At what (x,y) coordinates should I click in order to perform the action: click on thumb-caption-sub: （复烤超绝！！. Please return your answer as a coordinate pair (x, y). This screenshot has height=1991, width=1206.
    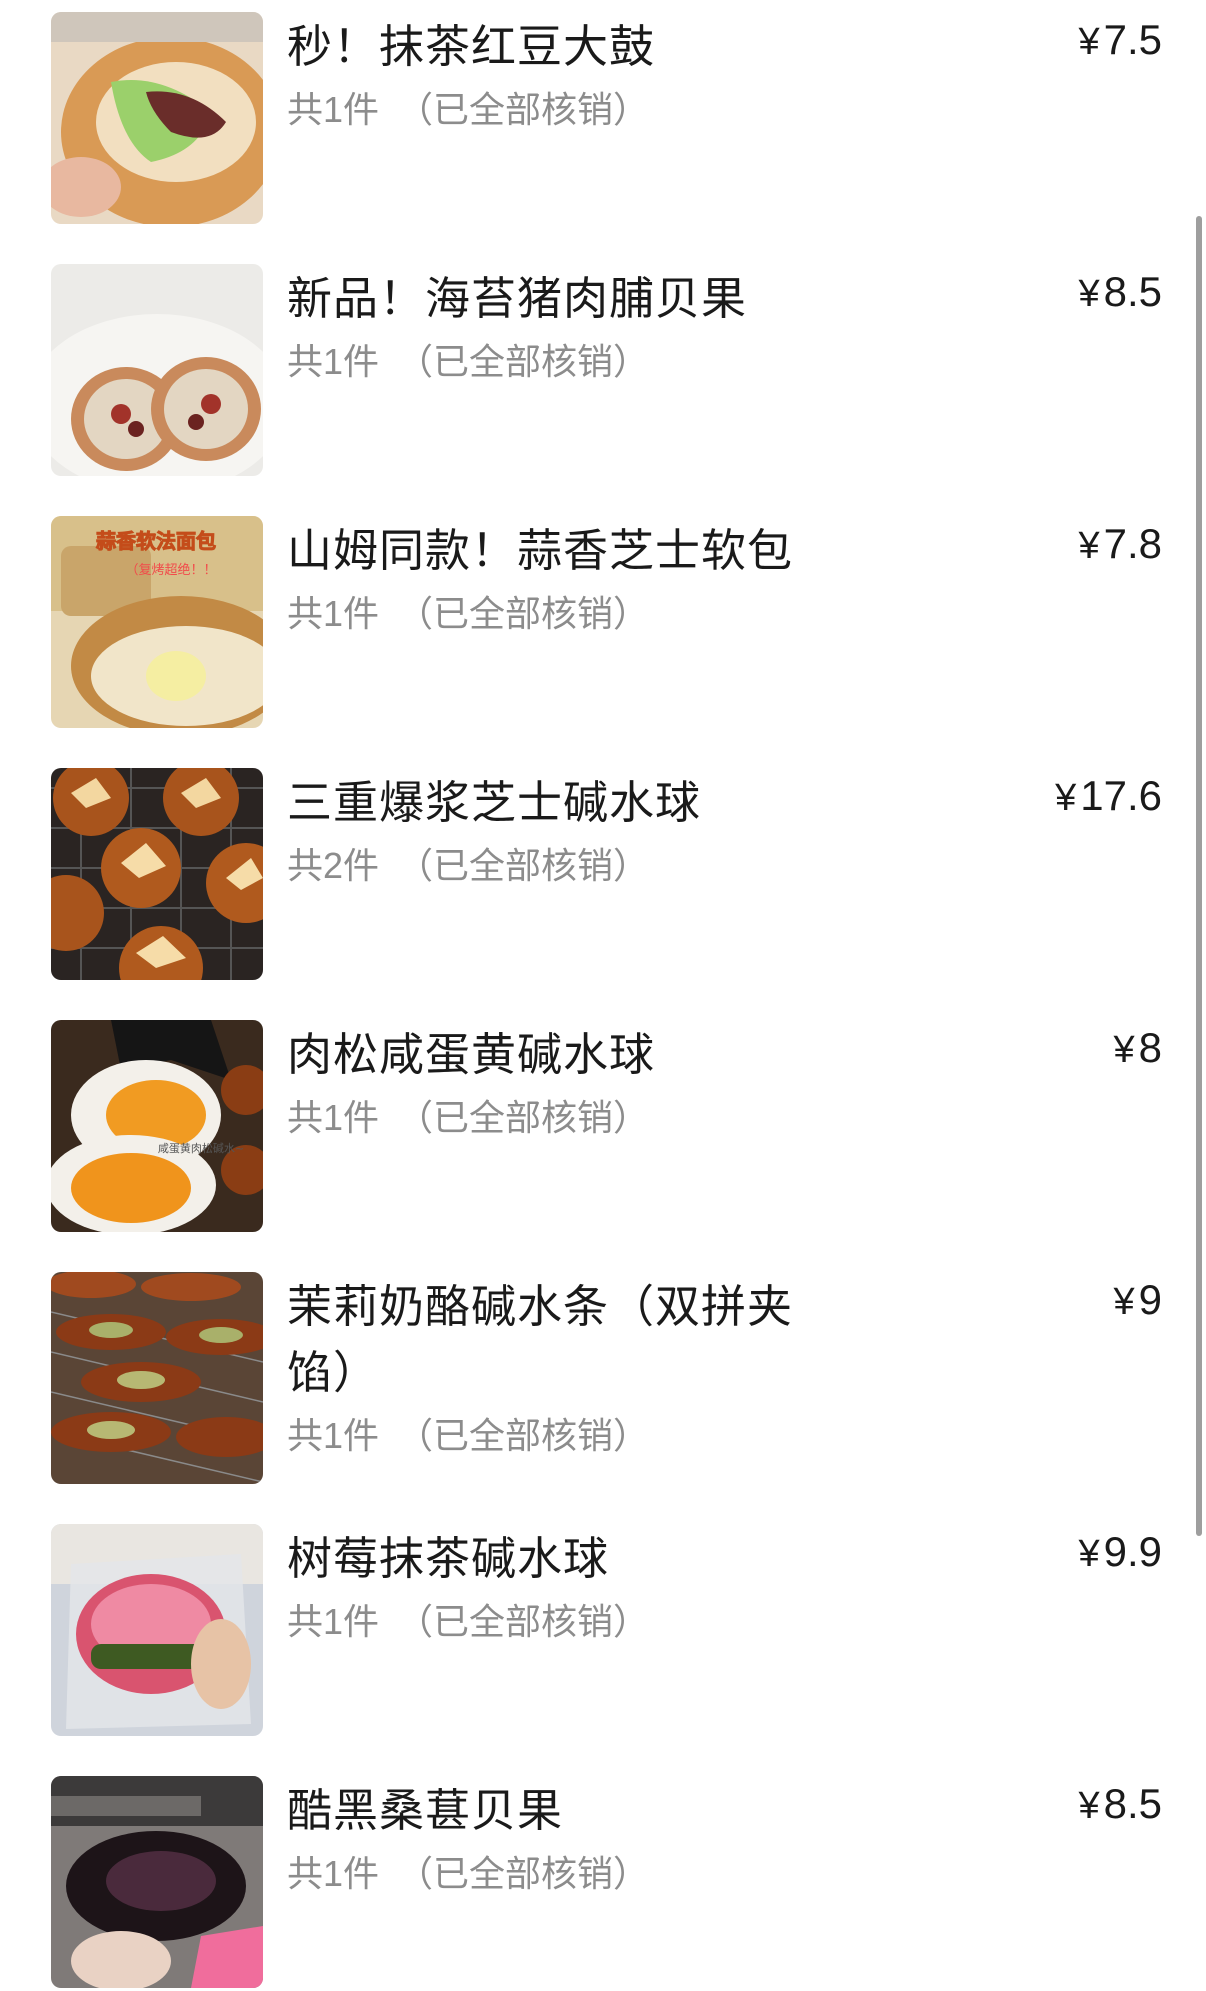
    Looking at the image, I should click on (170, 570).